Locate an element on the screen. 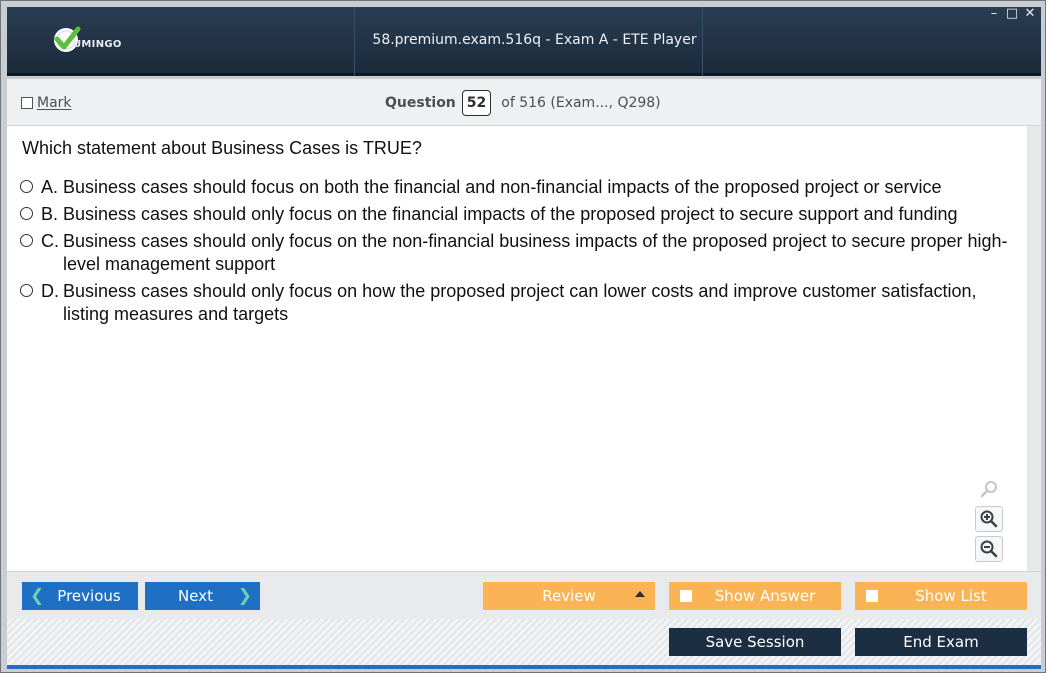 The height and width of the screenshot is (673, 1046). next-label: Next is located at coordinates (195, 596).